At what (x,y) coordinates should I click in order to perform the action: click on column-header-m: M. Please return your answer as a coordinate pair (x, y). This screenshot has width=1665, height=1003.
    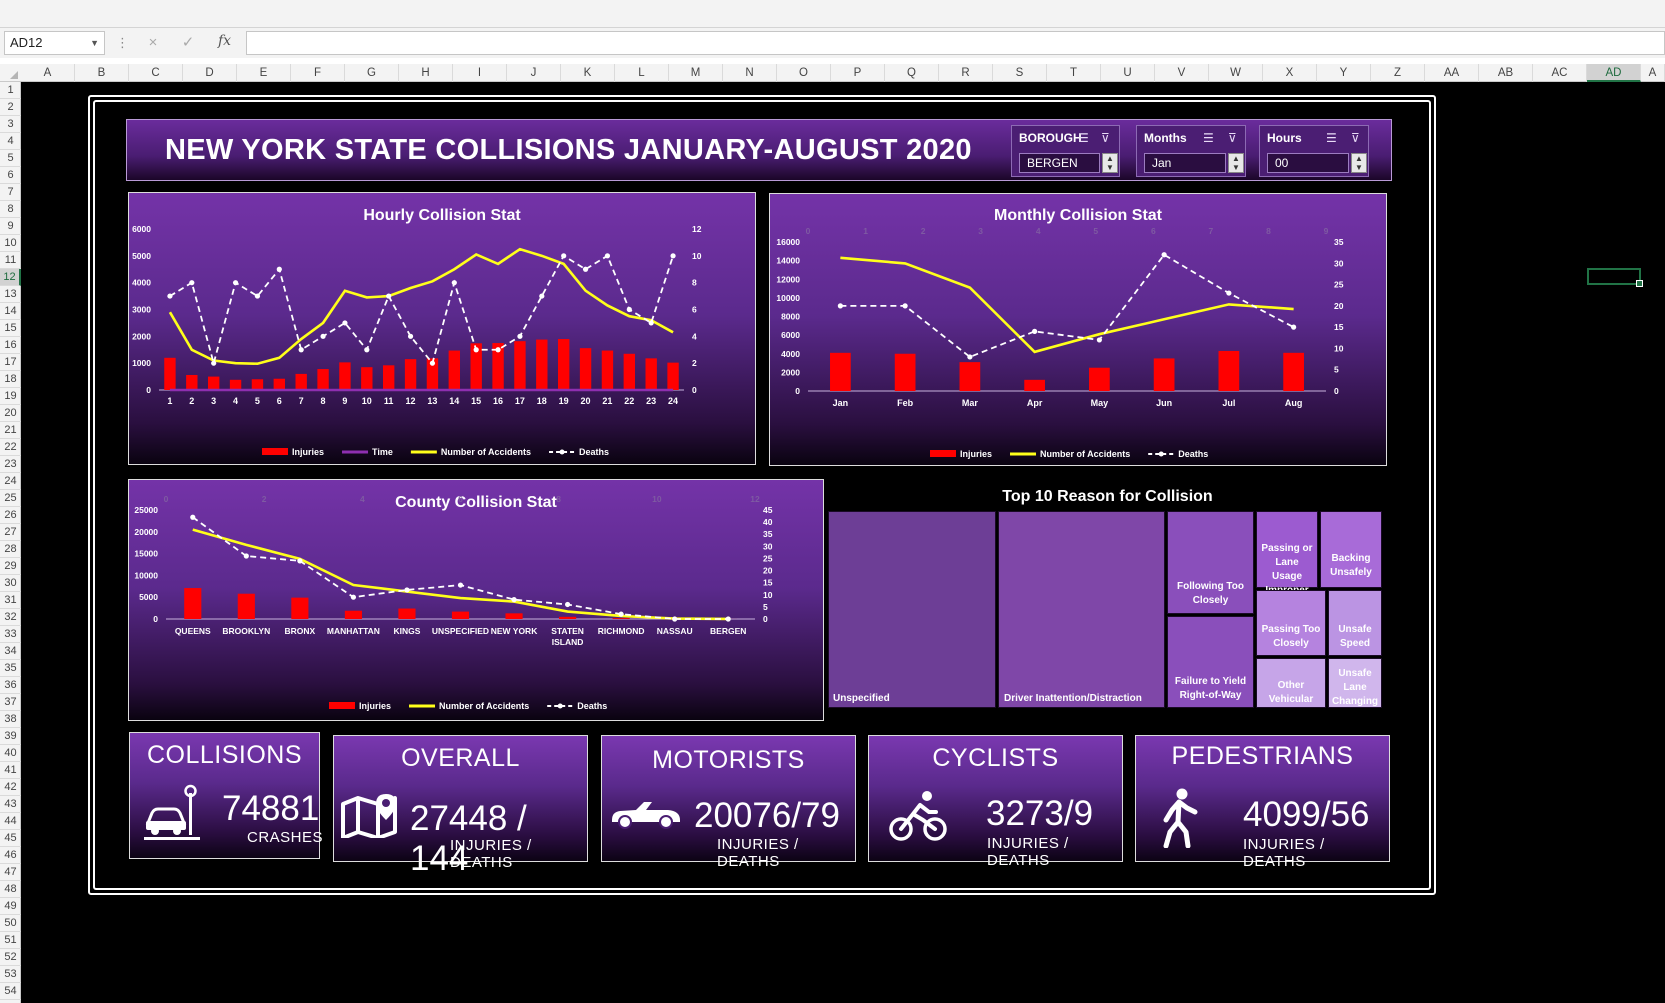
    Looking at the image, I should click on (696, 73).